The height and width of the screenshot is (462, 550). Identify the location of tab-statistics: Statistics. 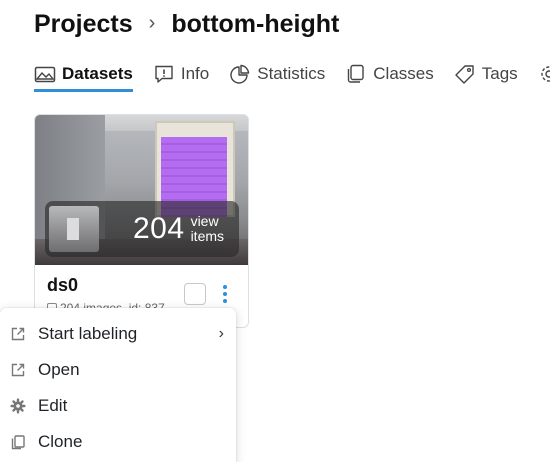
(277, 77).